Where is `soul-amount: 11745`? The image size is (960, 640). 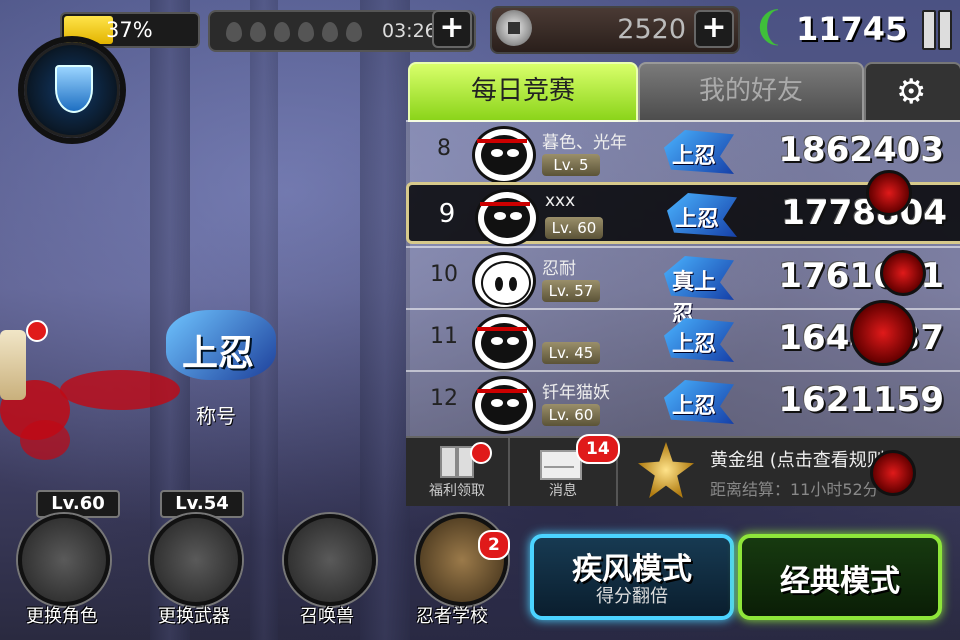
soul-amount: 11745 is located at coordinates (852, 29).